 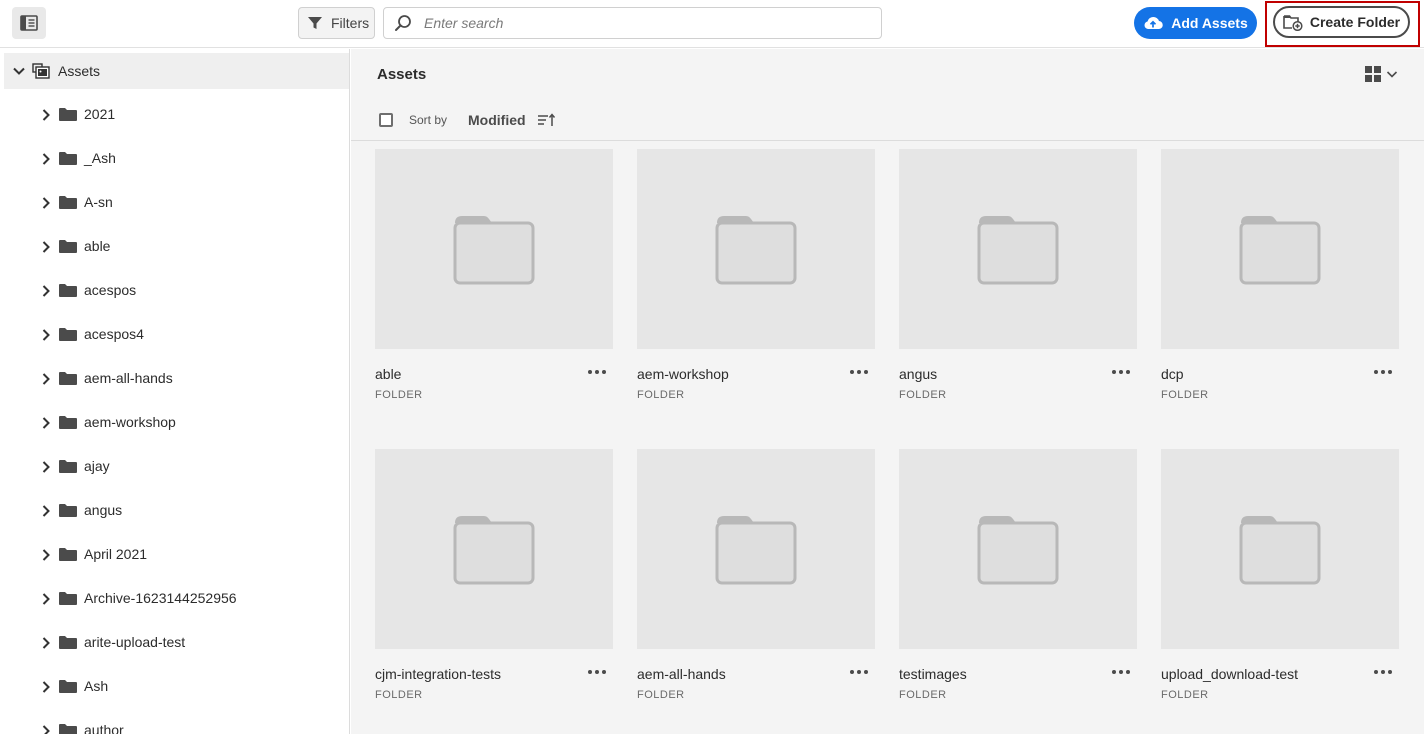 I want to click on tree-item: aem-all-hands, so click(x=174, y=379).